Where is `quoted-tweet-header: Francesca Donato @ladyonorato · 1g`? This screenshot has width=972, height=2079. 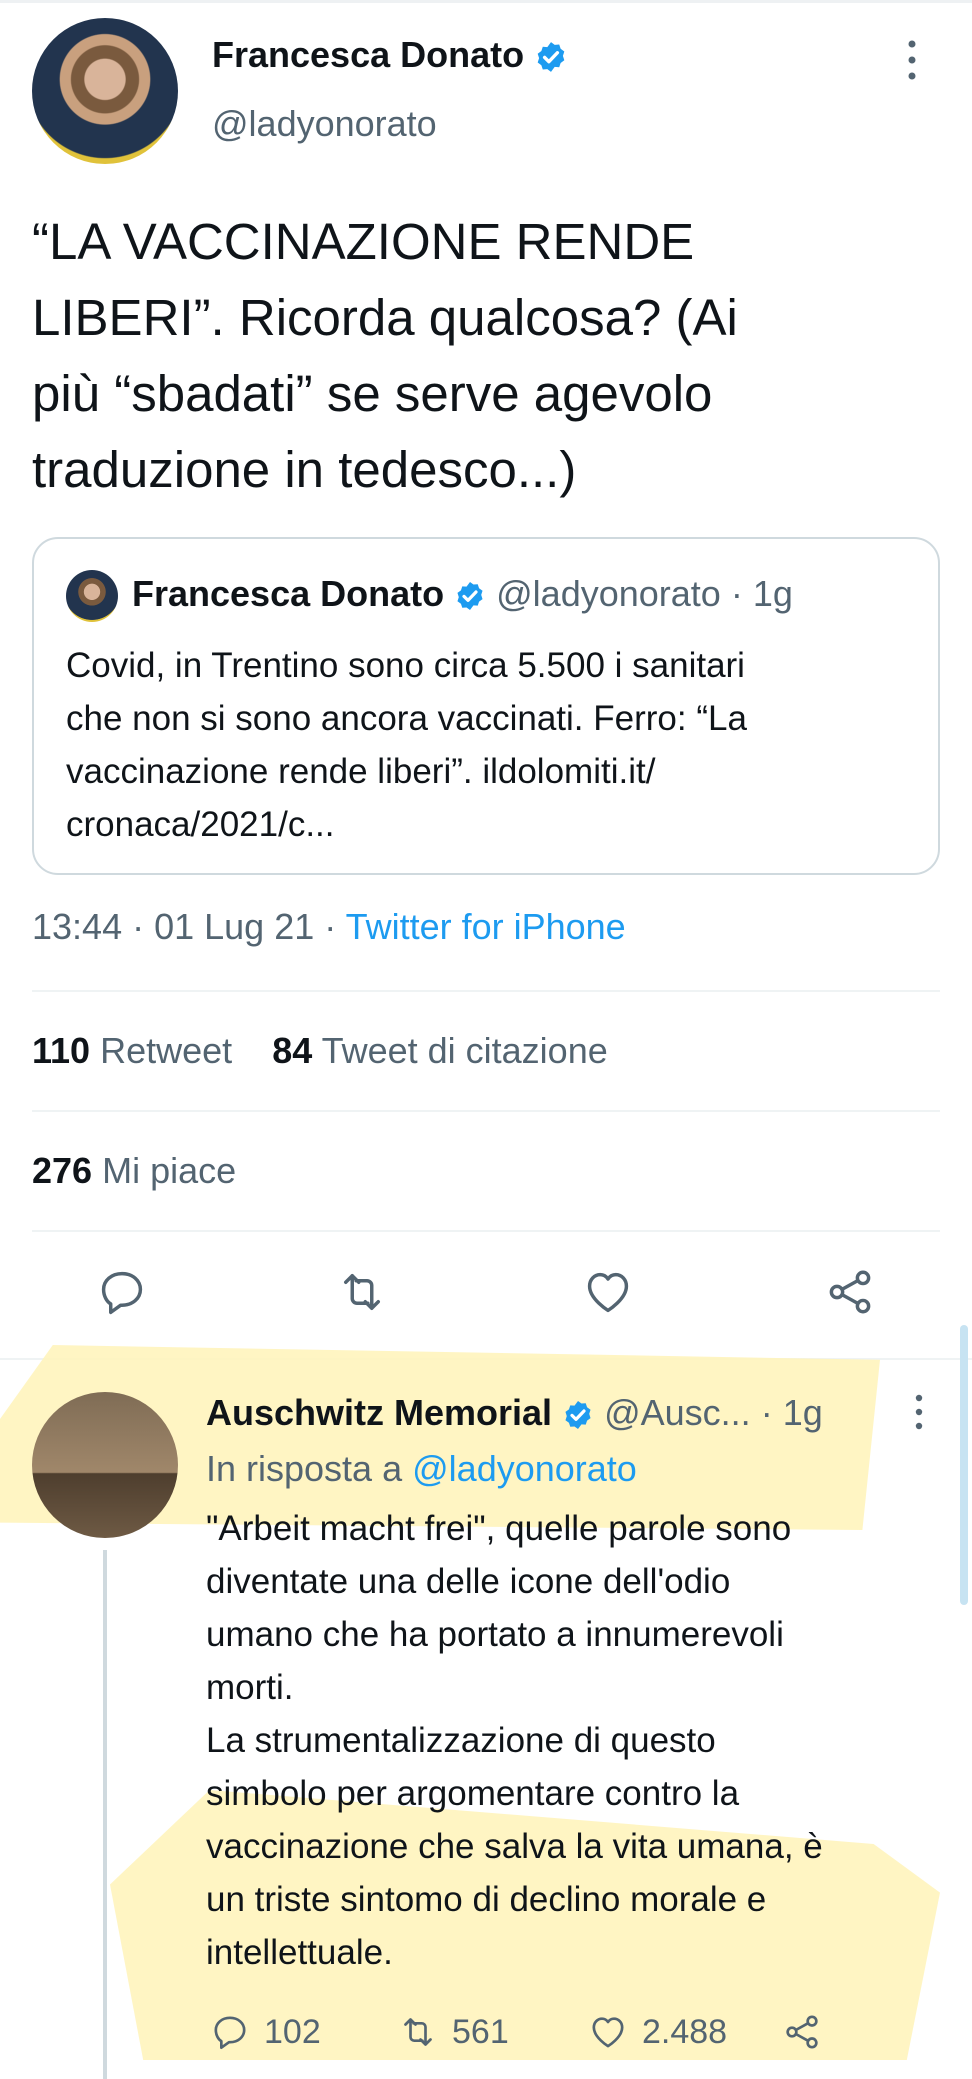
quoted-tweet-header: Francesca Donato @ladyonorato · 1g is located at coordinates (462, 594).